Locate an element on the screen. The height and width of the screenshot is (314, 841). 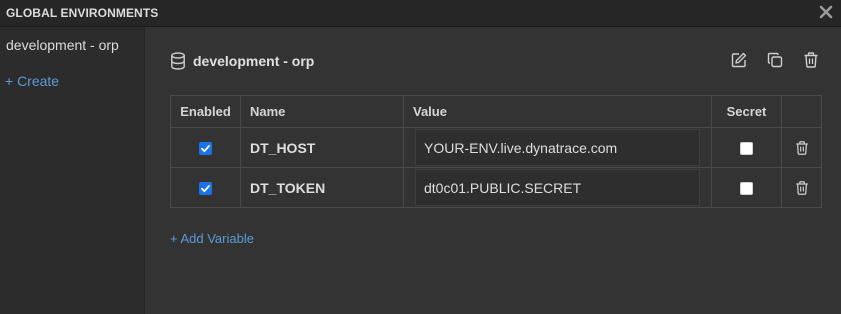
variable-value-cell: YOUR-ENV.live.dynatrace.com is located at coordinates (557, 147).